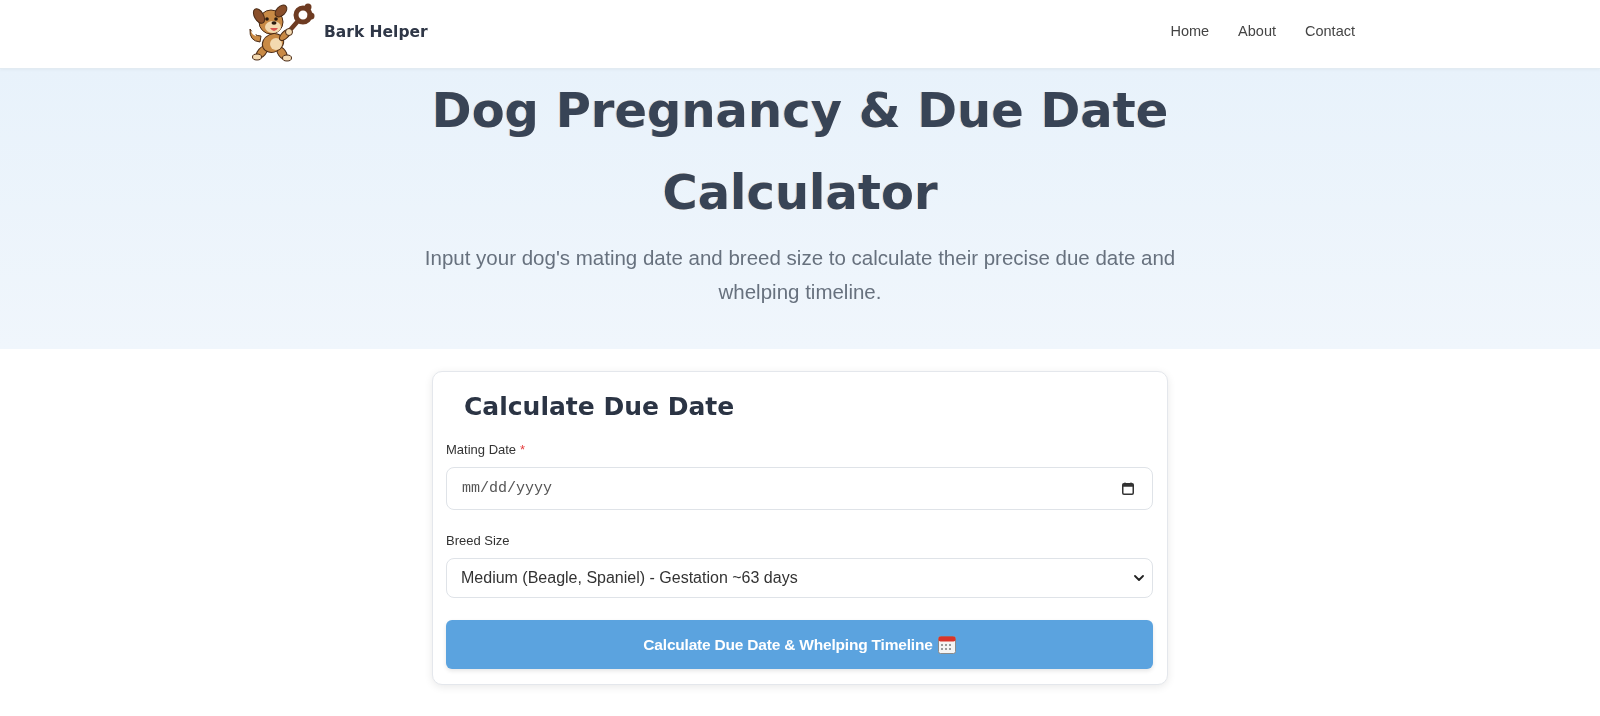 The image size is (1600, 716). Describe the element at coordinates (799, 488) in the screenshot. I see `date-field: mm/dd/yyyy` at that location.